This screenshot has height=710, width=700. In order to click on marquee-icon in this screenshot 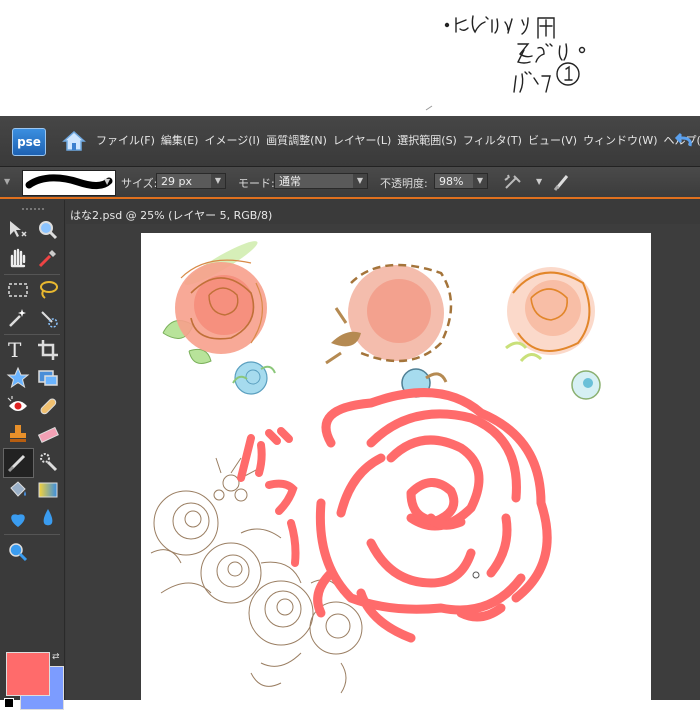, I will do `click(18, 290)`.